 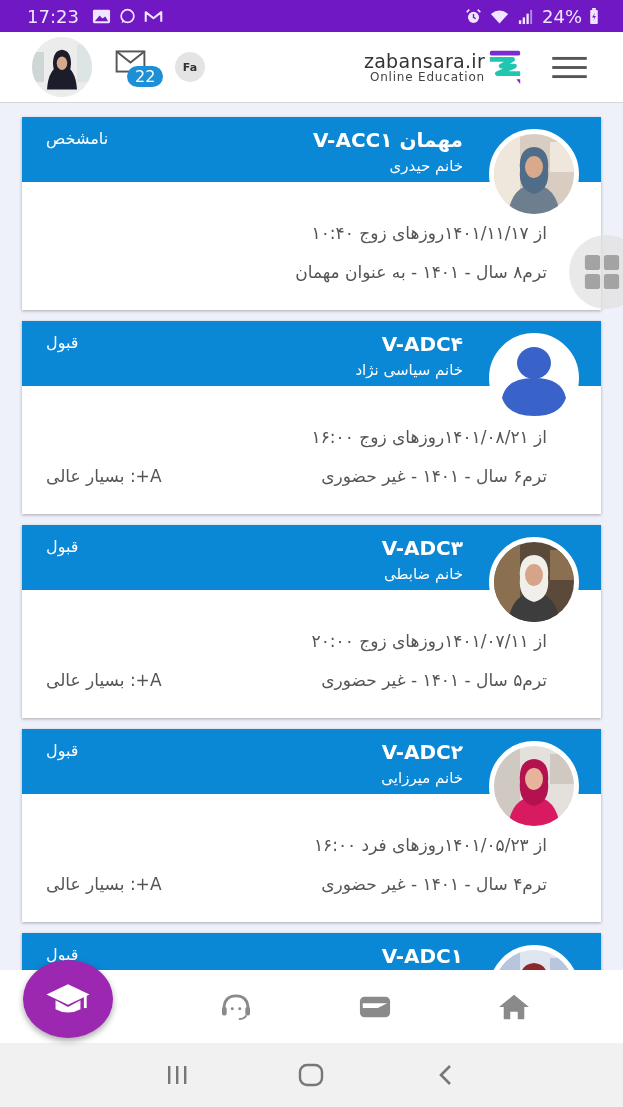 What do you see at coordinates (428, 234) in the screenshot?
I see `class-schedule: از ۱۴۰۱/۱۱/۱۷روزهای زوج ۱۰:۴۰` at bounding box center [428, 234].